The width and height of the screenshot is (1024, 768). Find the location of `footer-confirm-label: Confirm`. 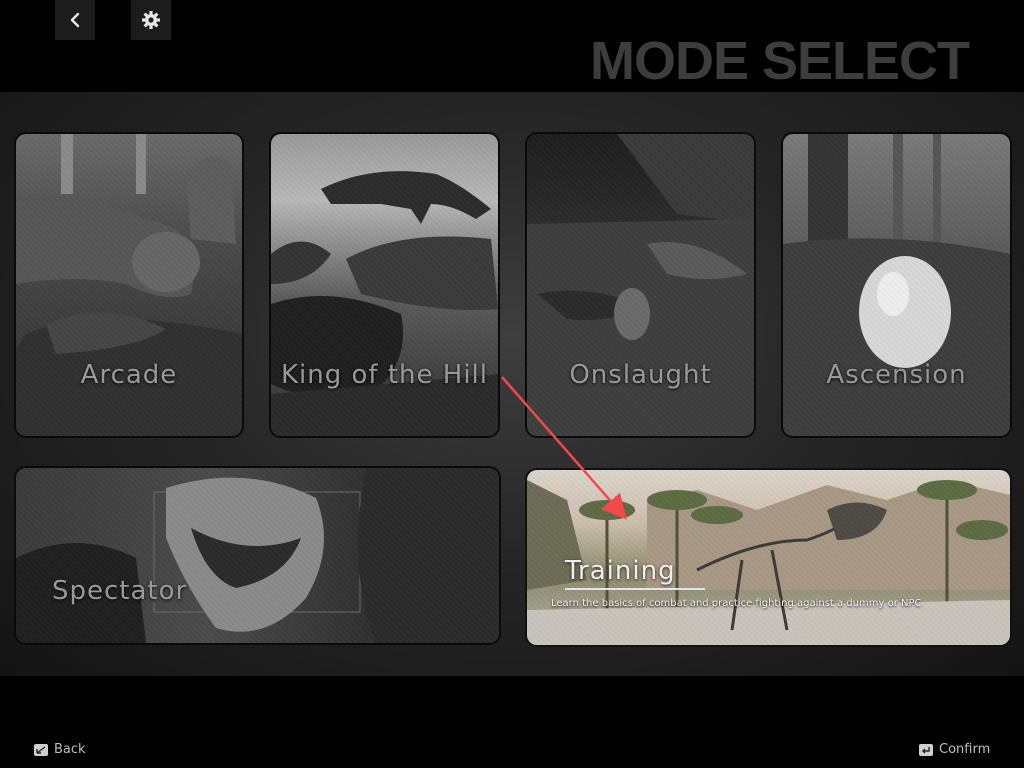

footer-confirm-label: Confirm is located at coordinates (965, 749).